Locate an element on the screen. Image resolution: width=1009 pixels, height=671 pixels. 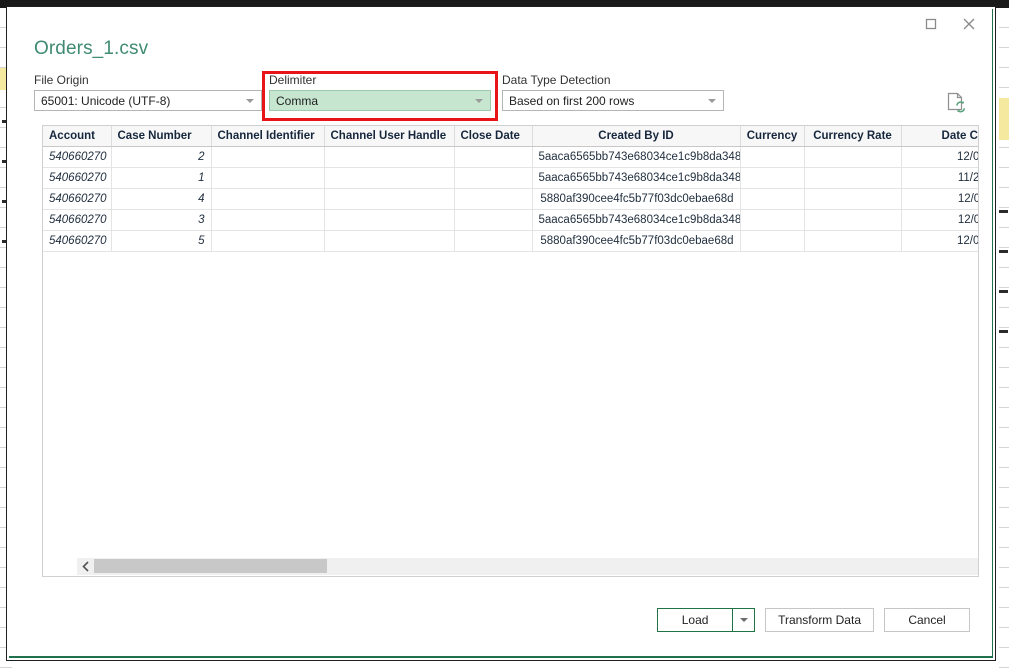
document-refresh-button is located at coordinates (956, 102).